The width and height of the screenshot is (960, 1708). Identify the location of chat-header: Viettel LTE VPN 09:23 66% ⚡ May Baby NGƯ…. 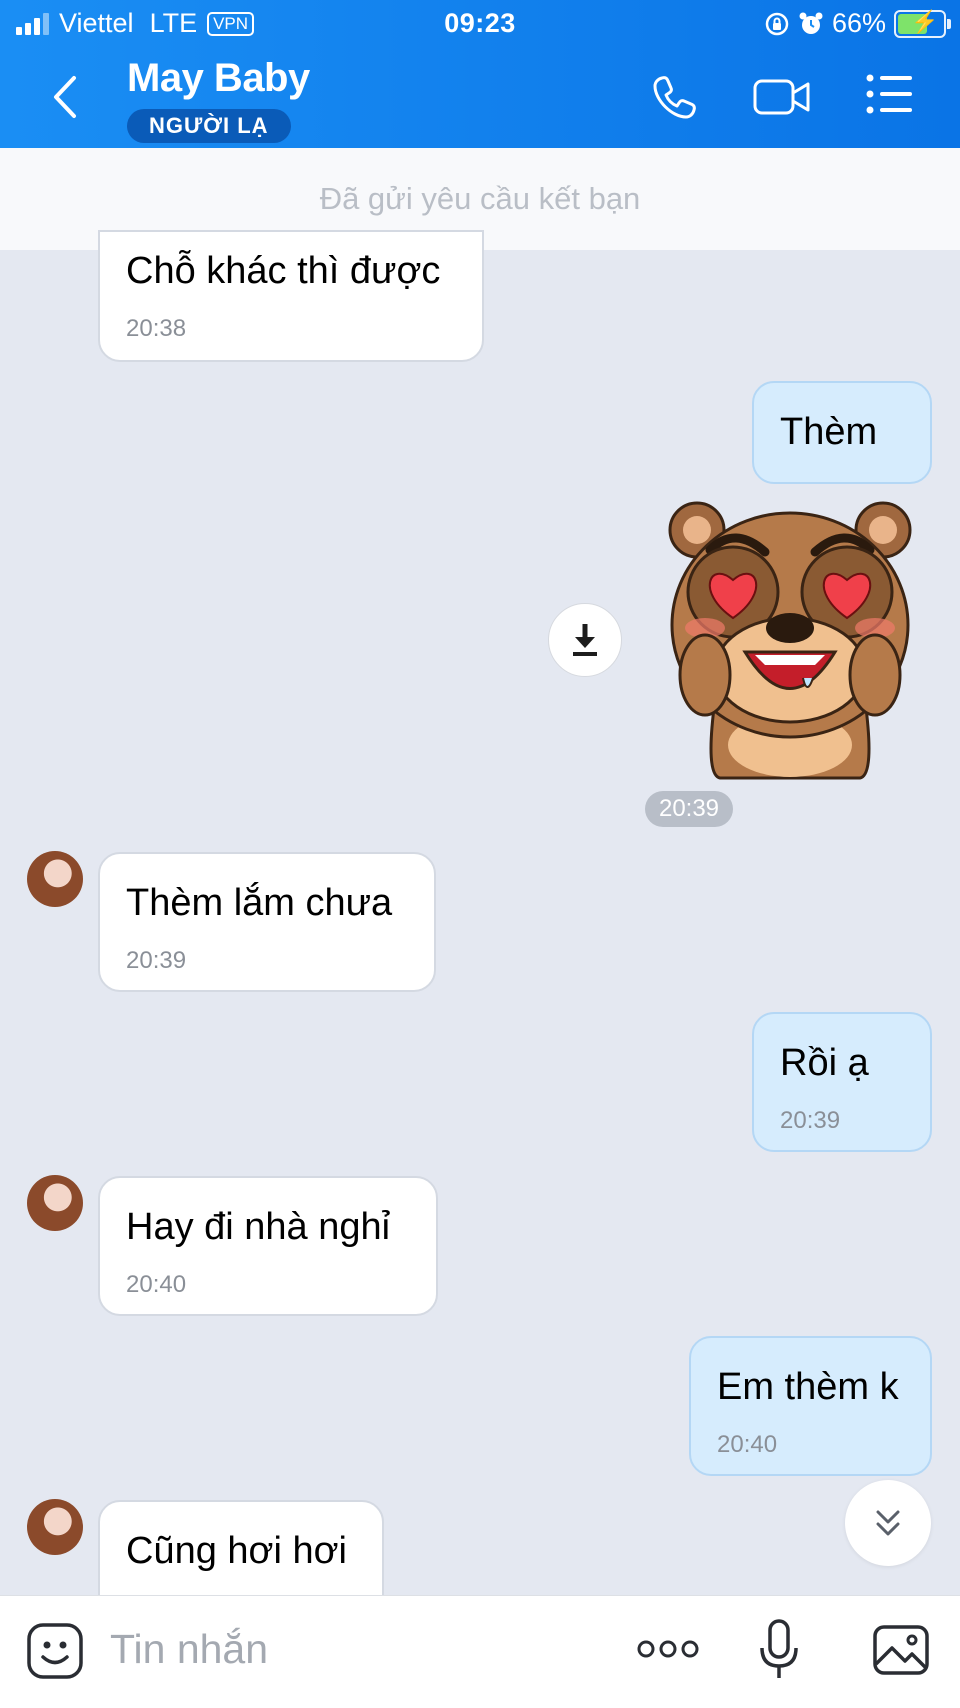
(480, 74).